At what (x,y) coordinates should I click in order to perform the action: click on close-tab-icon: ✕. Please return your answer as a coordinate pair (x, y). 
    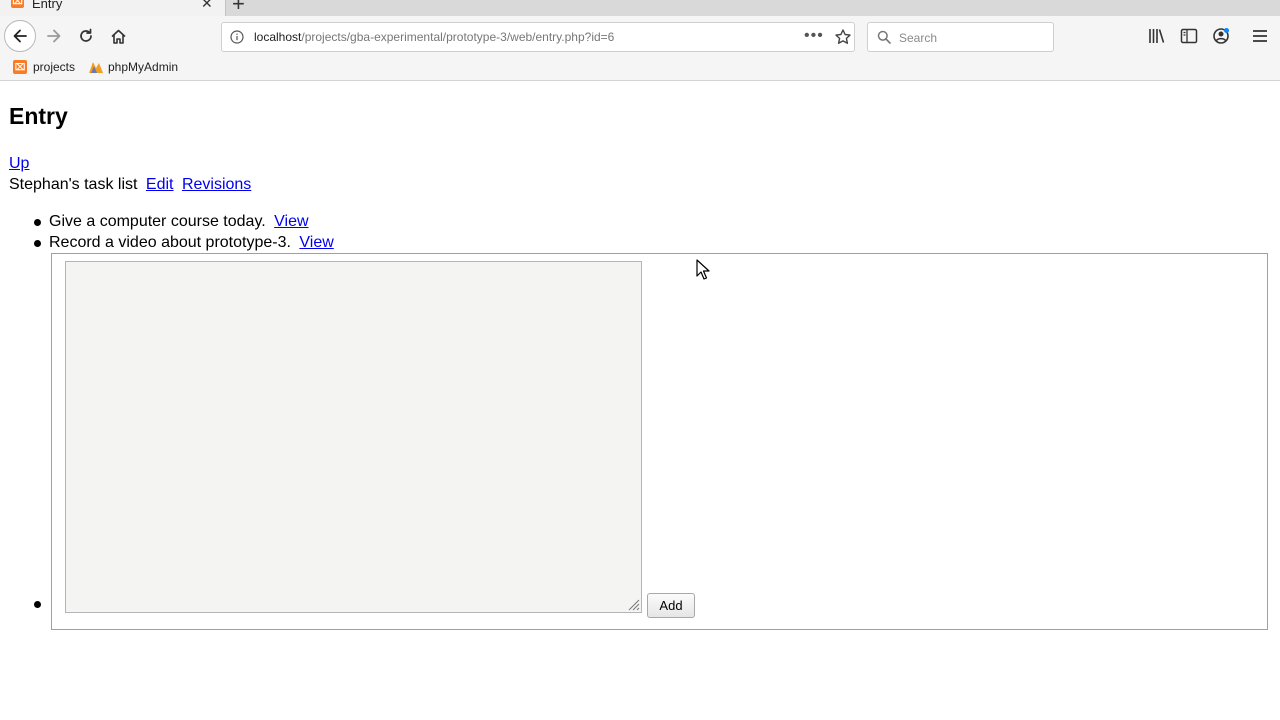
    Looking at the image, I should click on (207, 6).